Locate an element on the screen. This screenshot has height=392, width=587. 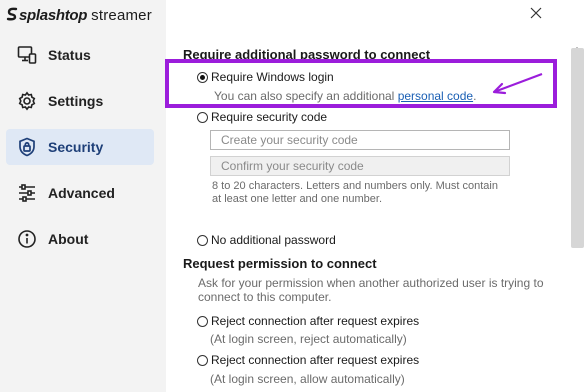
radio-require-security-code: Require security code is located at coordinates (262, 117).